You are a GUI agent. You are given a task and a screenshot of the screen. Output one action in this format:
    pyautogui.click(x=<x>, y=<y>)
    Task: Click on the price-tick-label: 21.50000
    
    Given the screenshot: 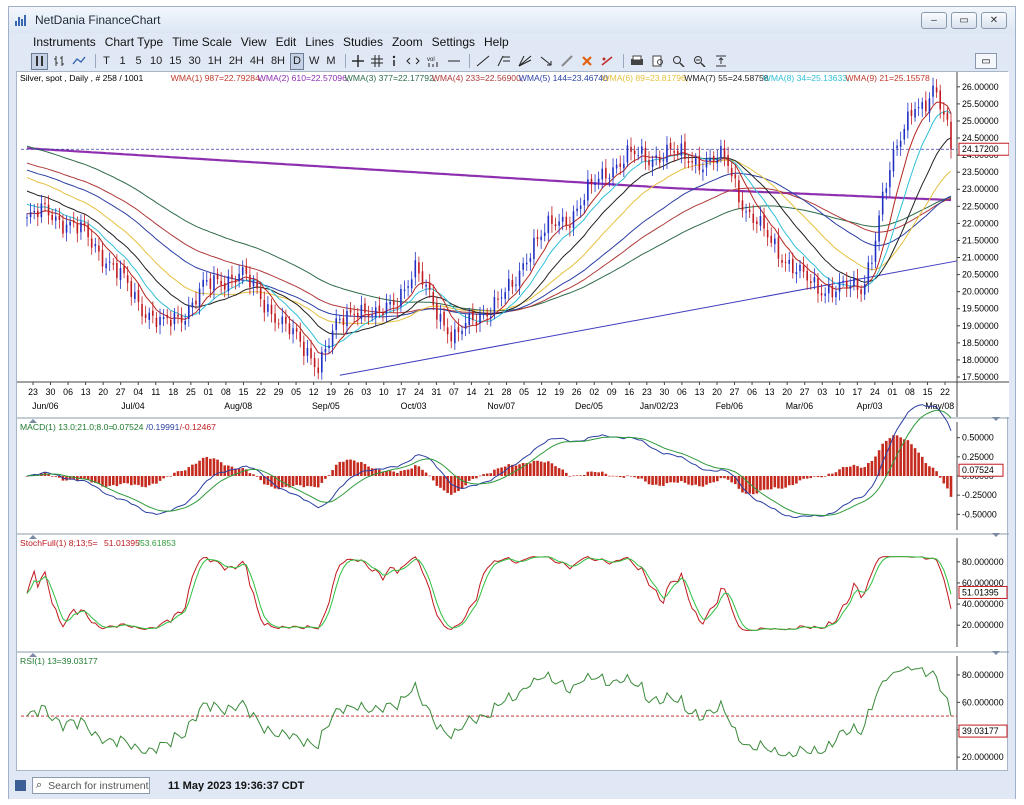 What is the action you would take?
    pyautogui.click(x=980, y=240)
    